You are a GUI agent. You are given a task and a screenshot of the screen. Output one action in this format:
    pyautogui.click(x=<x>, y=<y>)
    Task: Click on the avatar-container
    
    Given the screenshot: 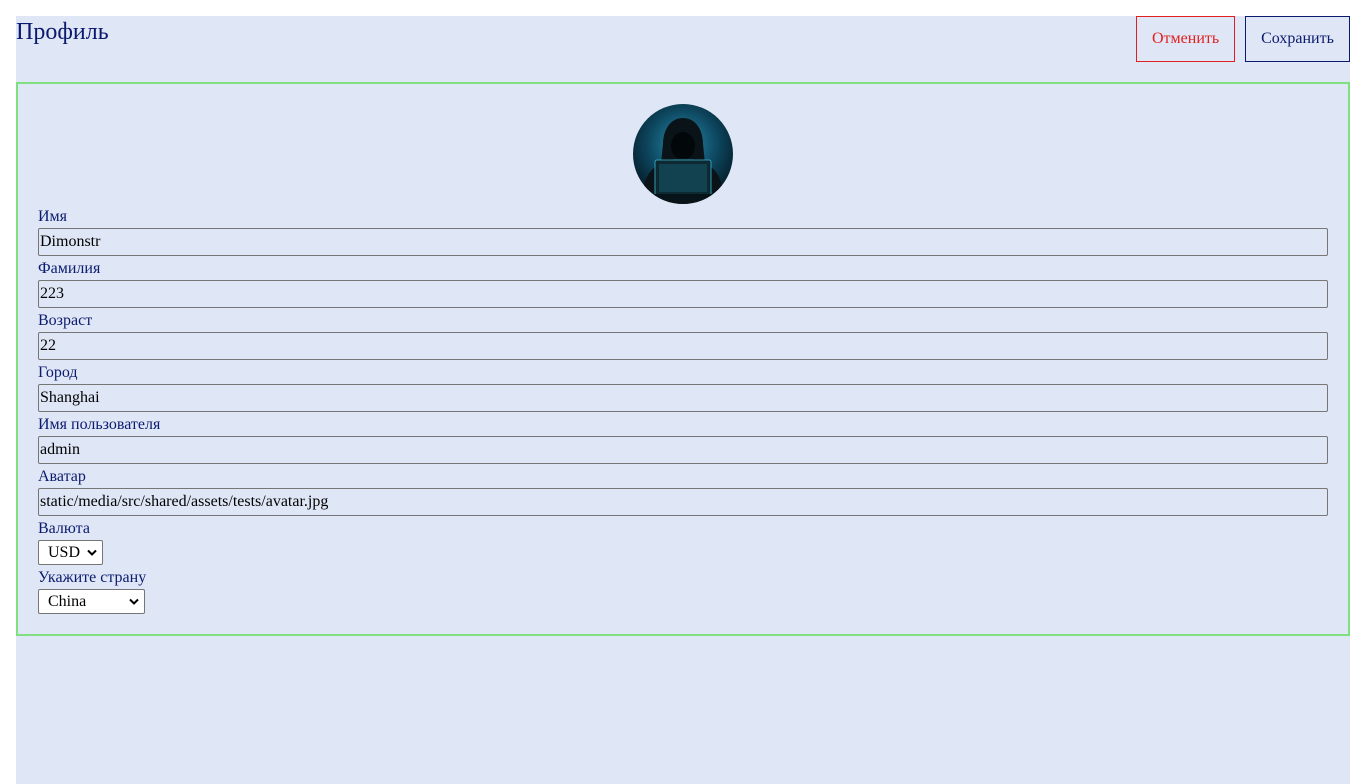 What is the action you would take?
    pyautogui.click(x=683, y=154)
    